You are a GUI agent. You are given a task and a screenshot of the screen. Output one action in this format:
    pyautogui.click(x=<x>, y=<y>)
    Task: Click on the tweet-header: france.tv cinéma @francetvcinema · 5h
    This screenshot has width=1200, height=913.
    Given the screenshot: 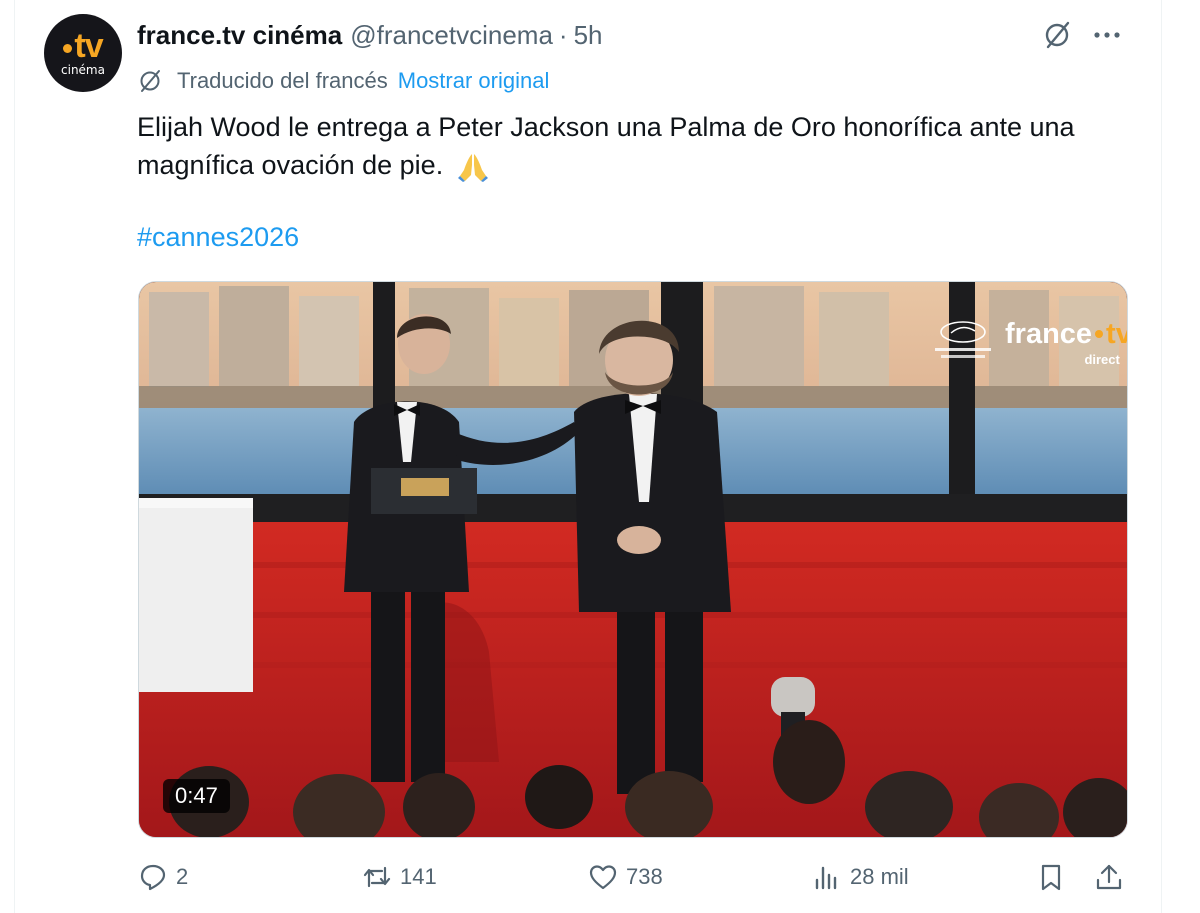 What is the action you would take?
    pyautogui.click(x=370, y=35)
    